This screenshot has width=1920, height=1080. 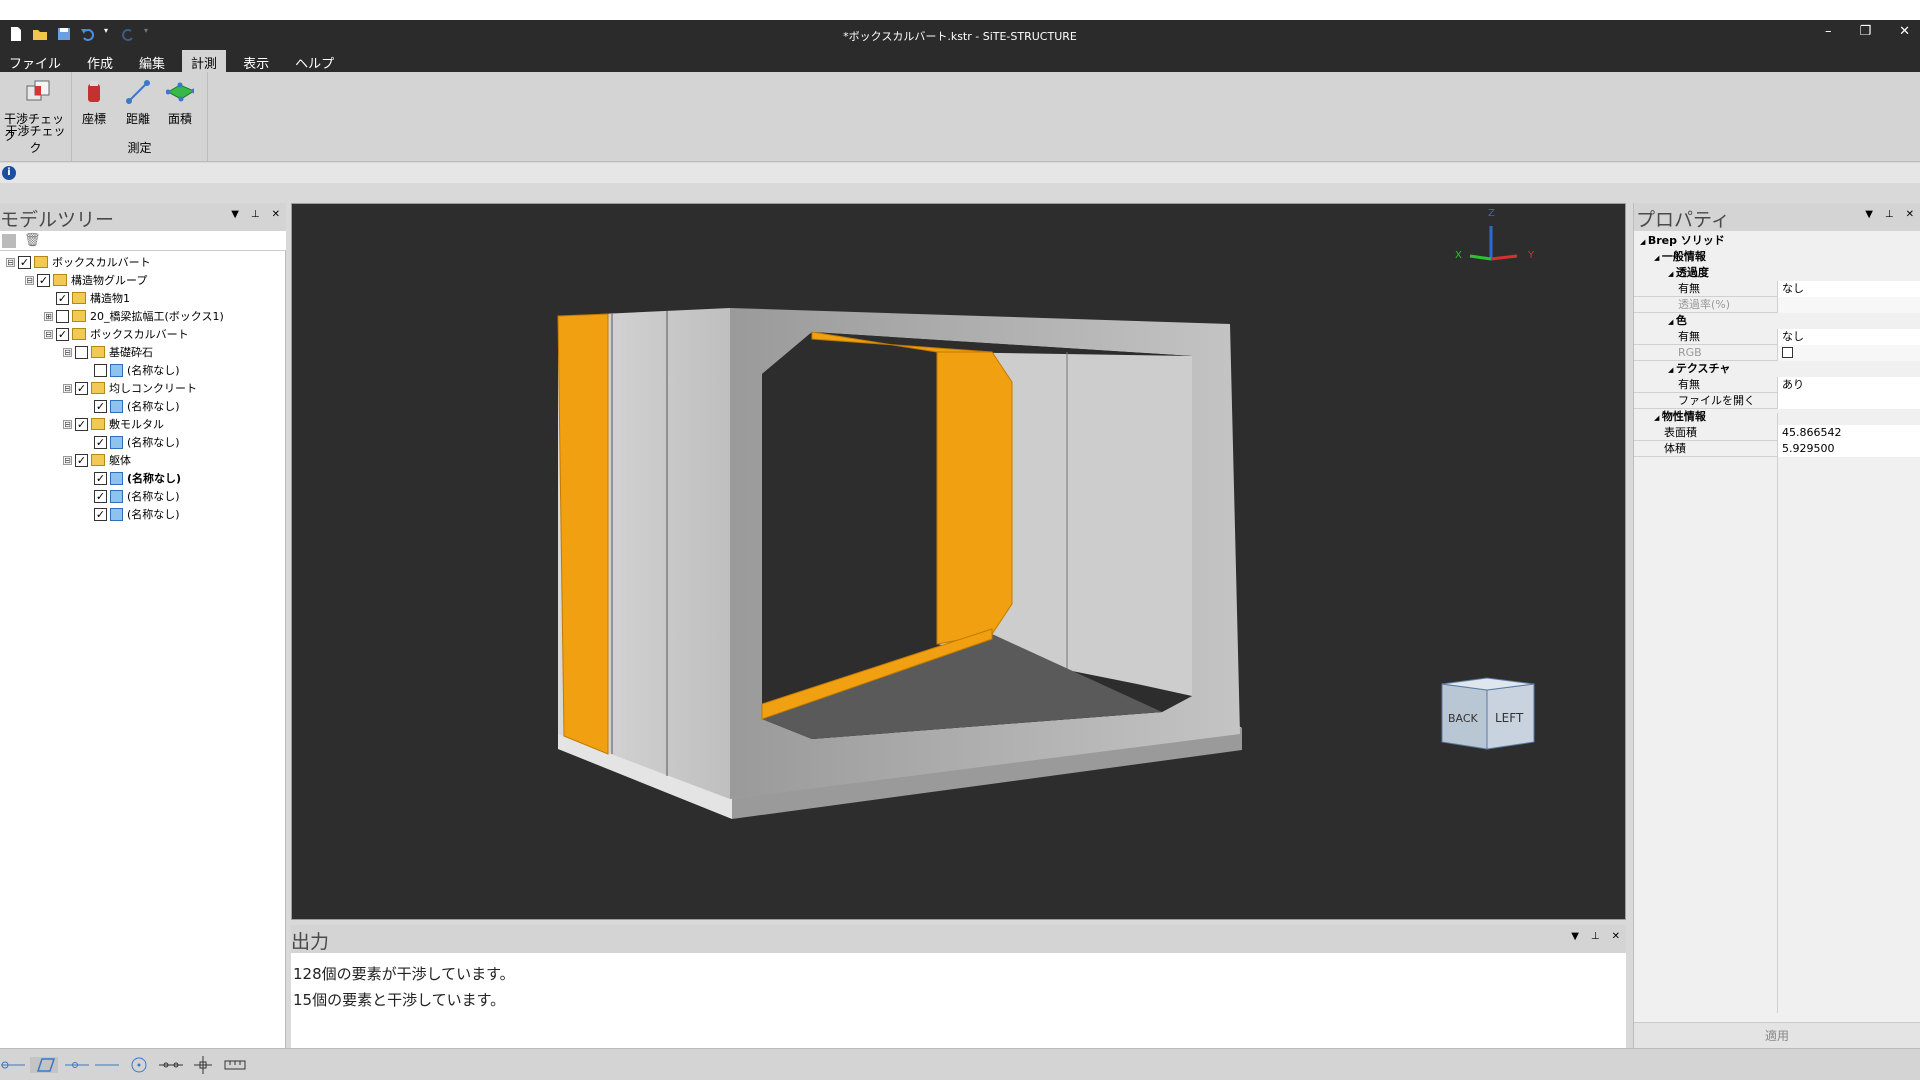 I want to click on property-value: 45.866542, so click(x=1848, y=433).